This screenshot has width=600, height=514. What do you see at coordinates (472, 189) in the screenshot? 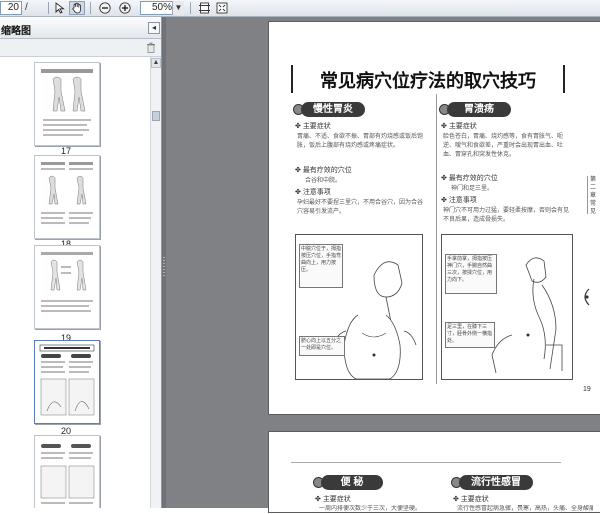
I see `body-text: 神门和足三里。` at bounding box center [472, 189].